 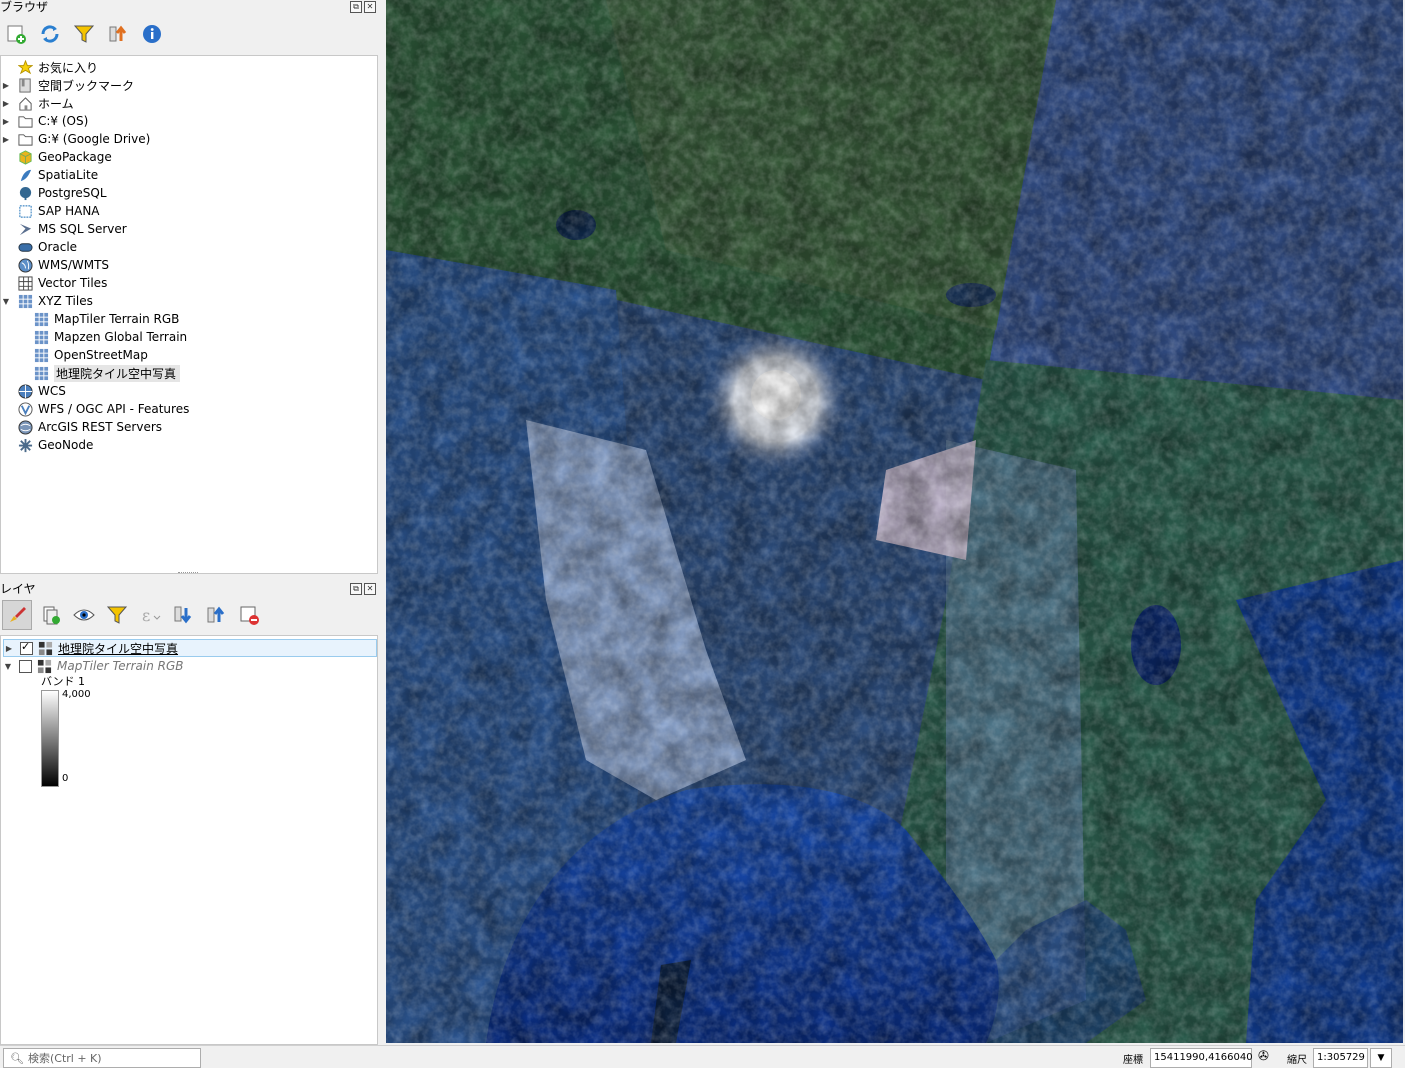 What do you see at coordinates (25, 409) in the screenshot?
I see `wfs-globe-icon` at bounding box center [25, 409].